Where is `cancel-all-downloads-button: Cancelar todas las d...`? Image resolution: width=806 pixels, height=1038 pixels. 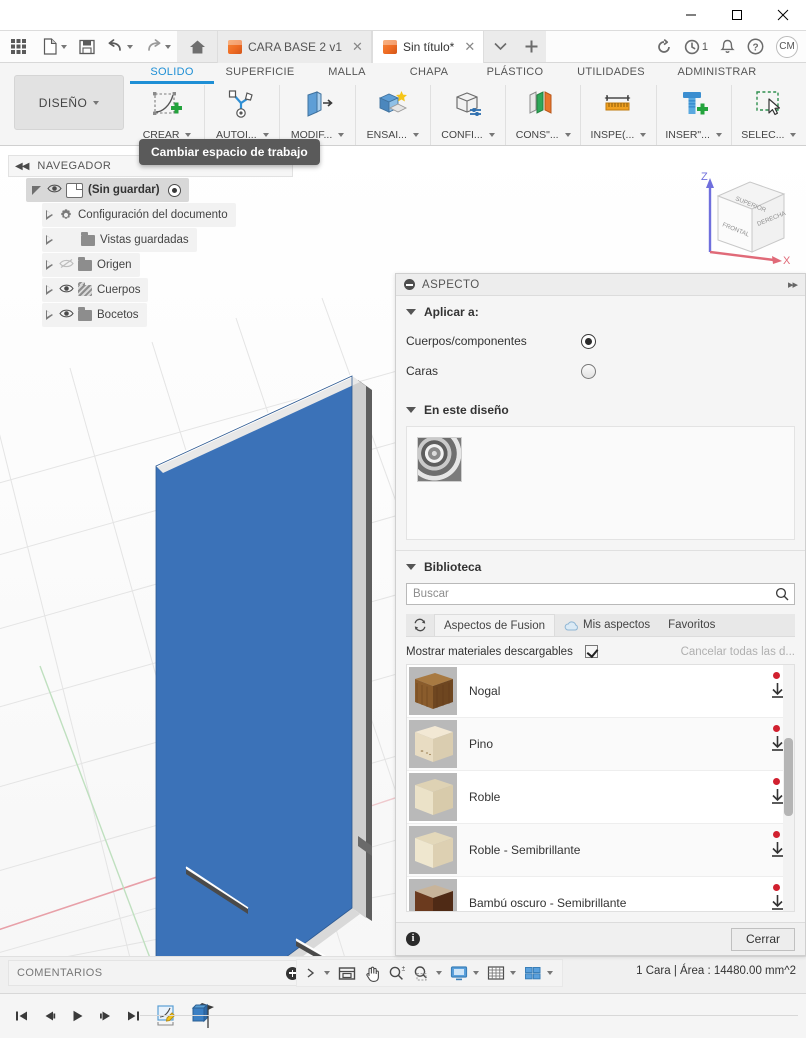 cancel-all-downloads-button: Cancelar todas las d... is located at coordinates (738, 652).